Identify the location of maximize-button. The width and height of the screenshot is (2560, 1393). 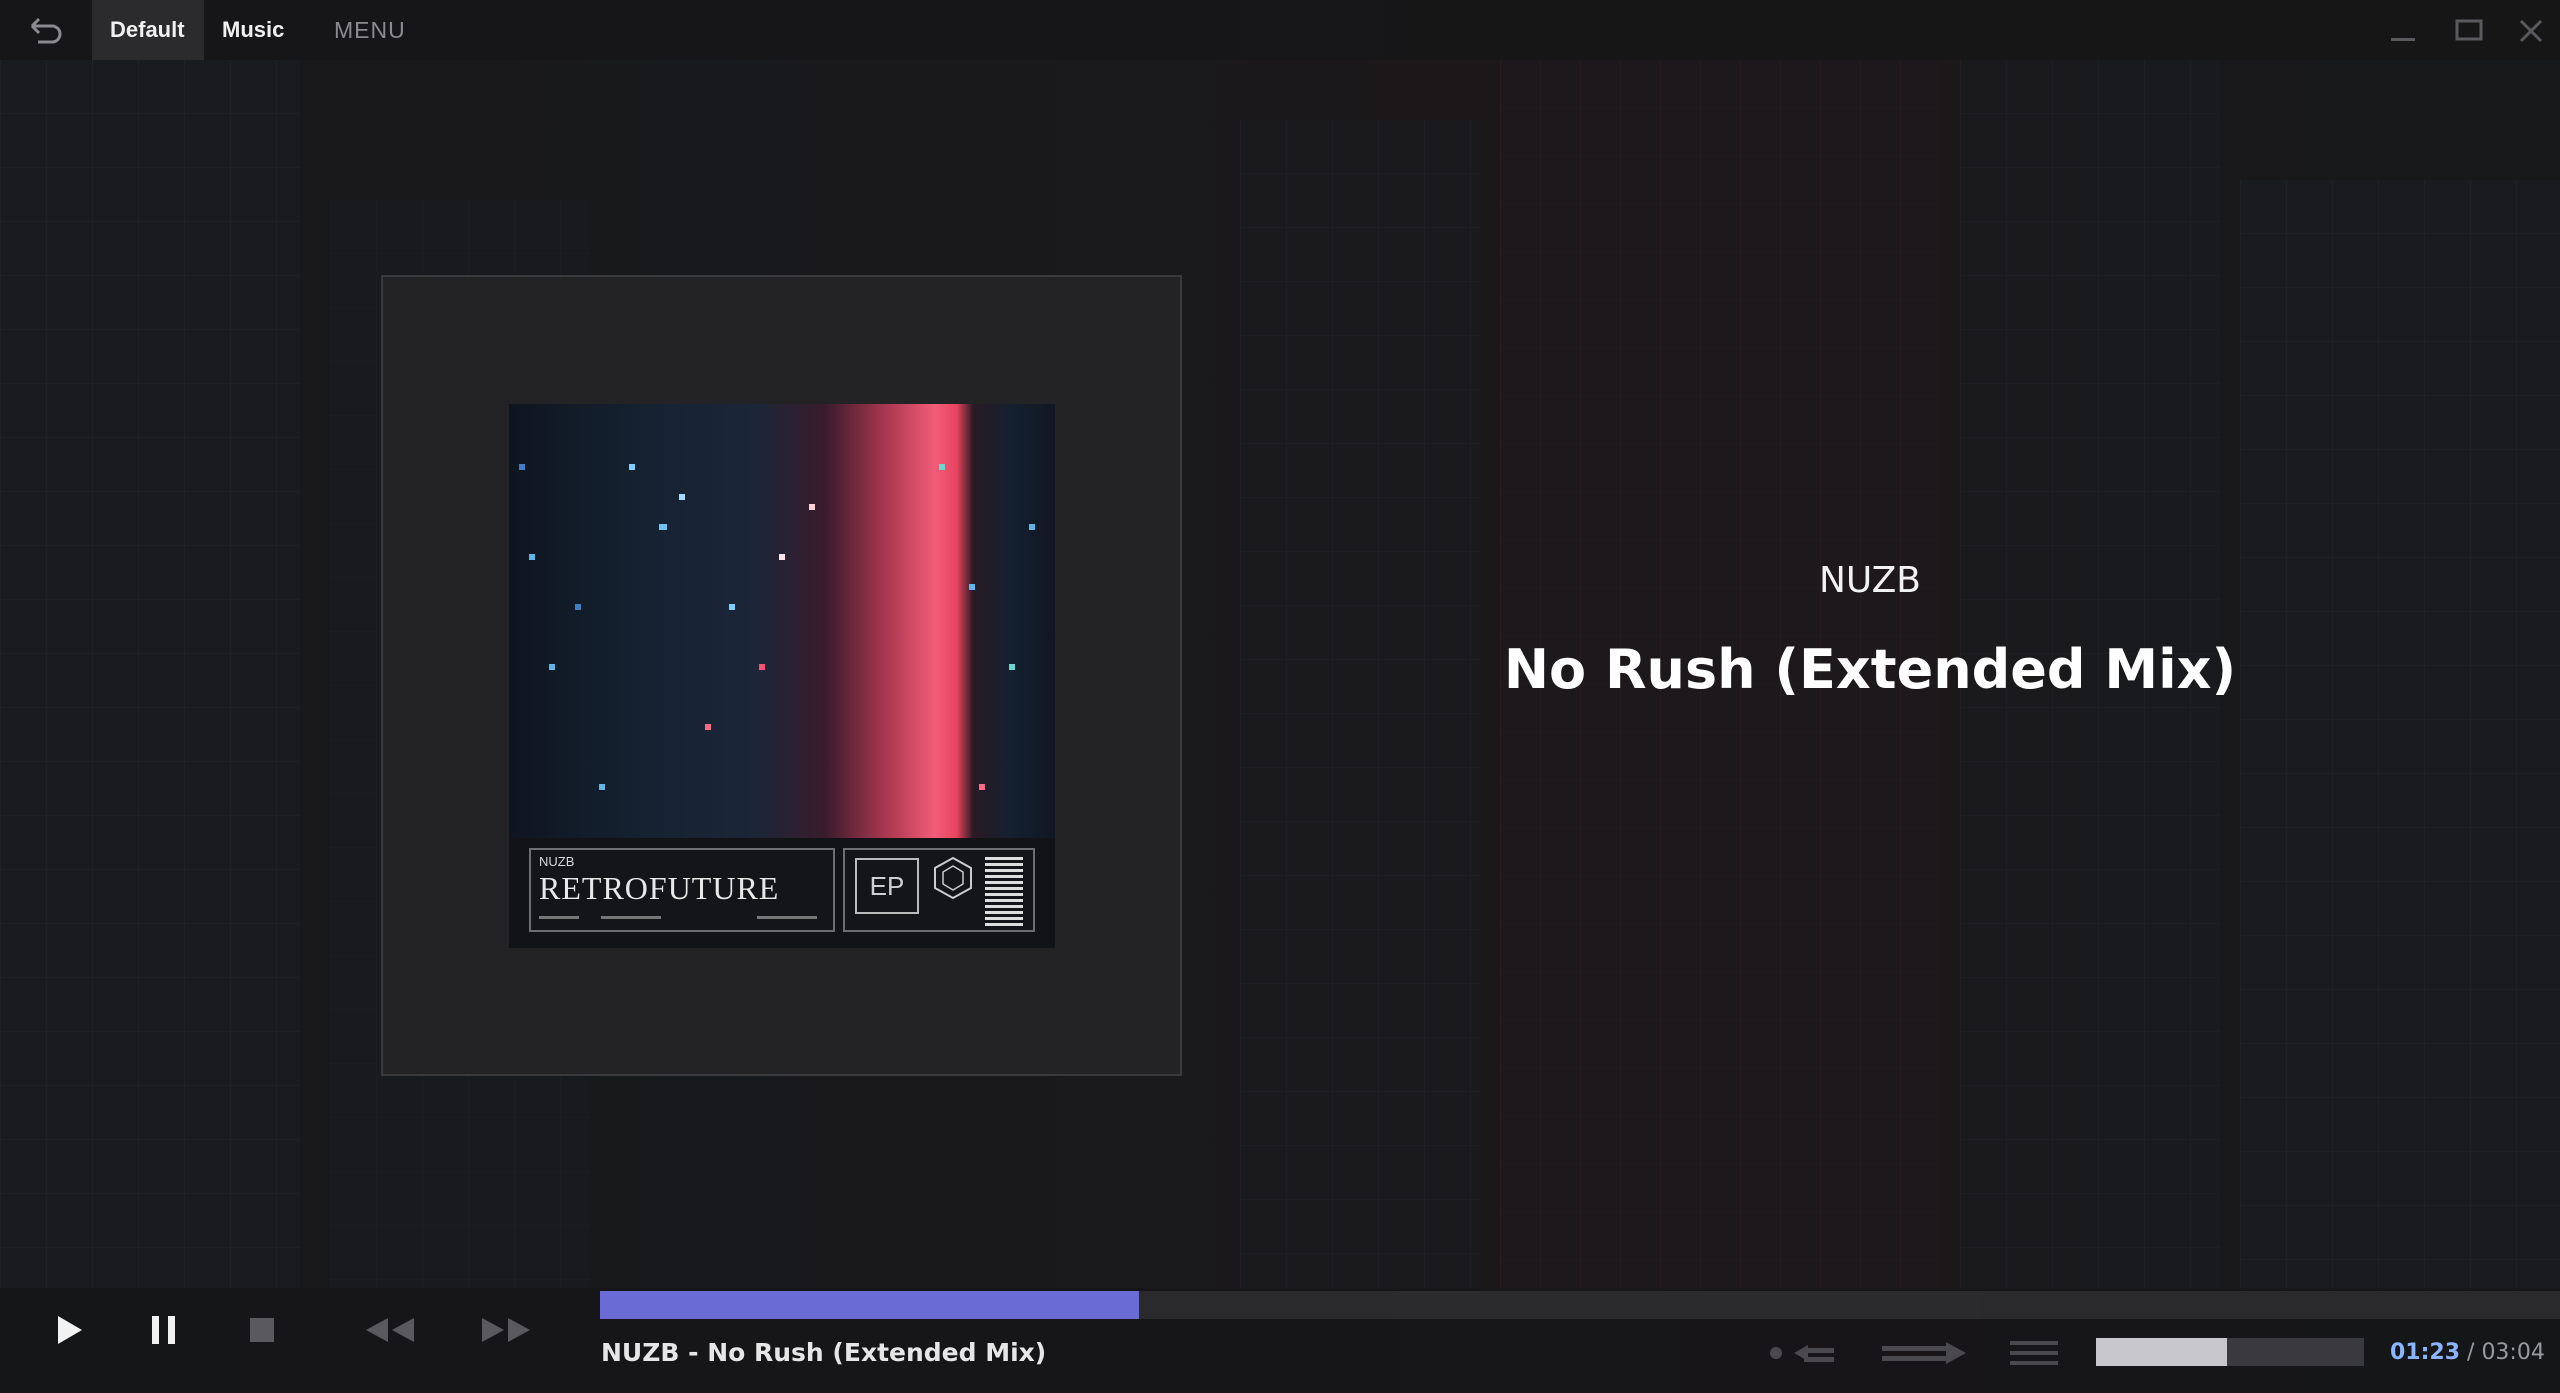
(2469, 31).